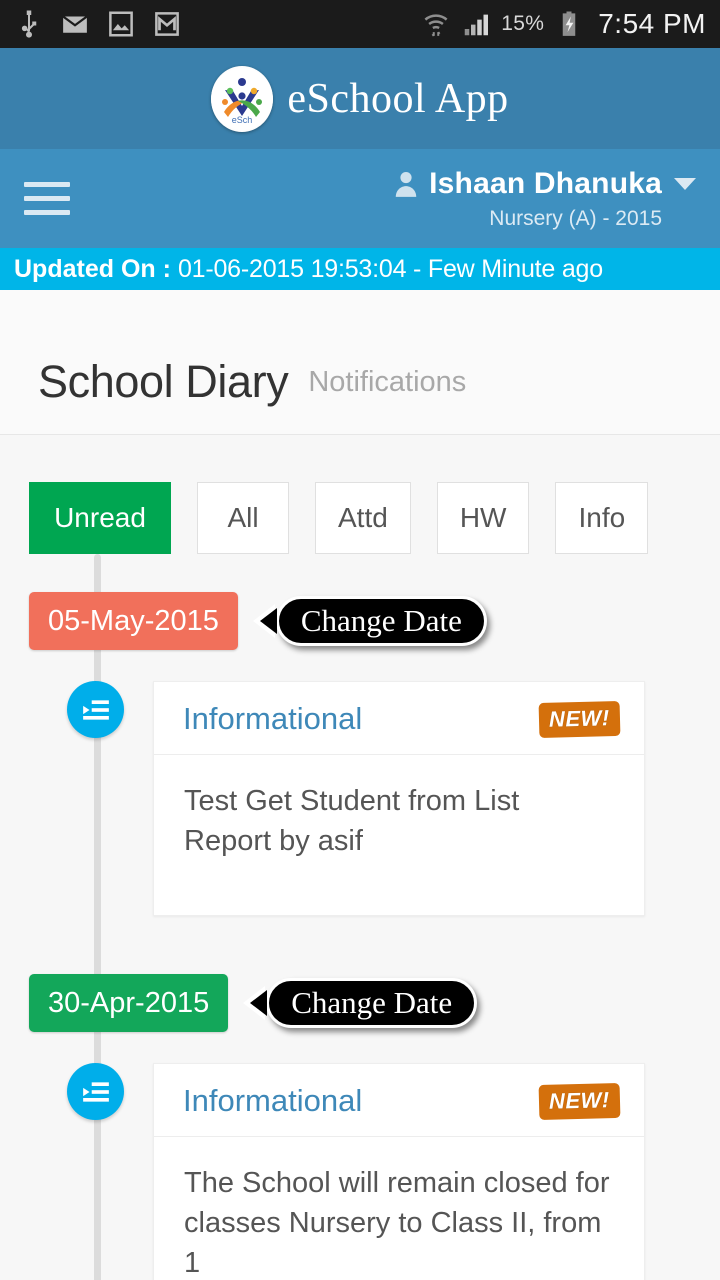 This screenshot has width=720, height=1280. What do you see at coordinates (476, 24) in the screenshot?
I see `signal-icon` at bounding box center [476, 24].